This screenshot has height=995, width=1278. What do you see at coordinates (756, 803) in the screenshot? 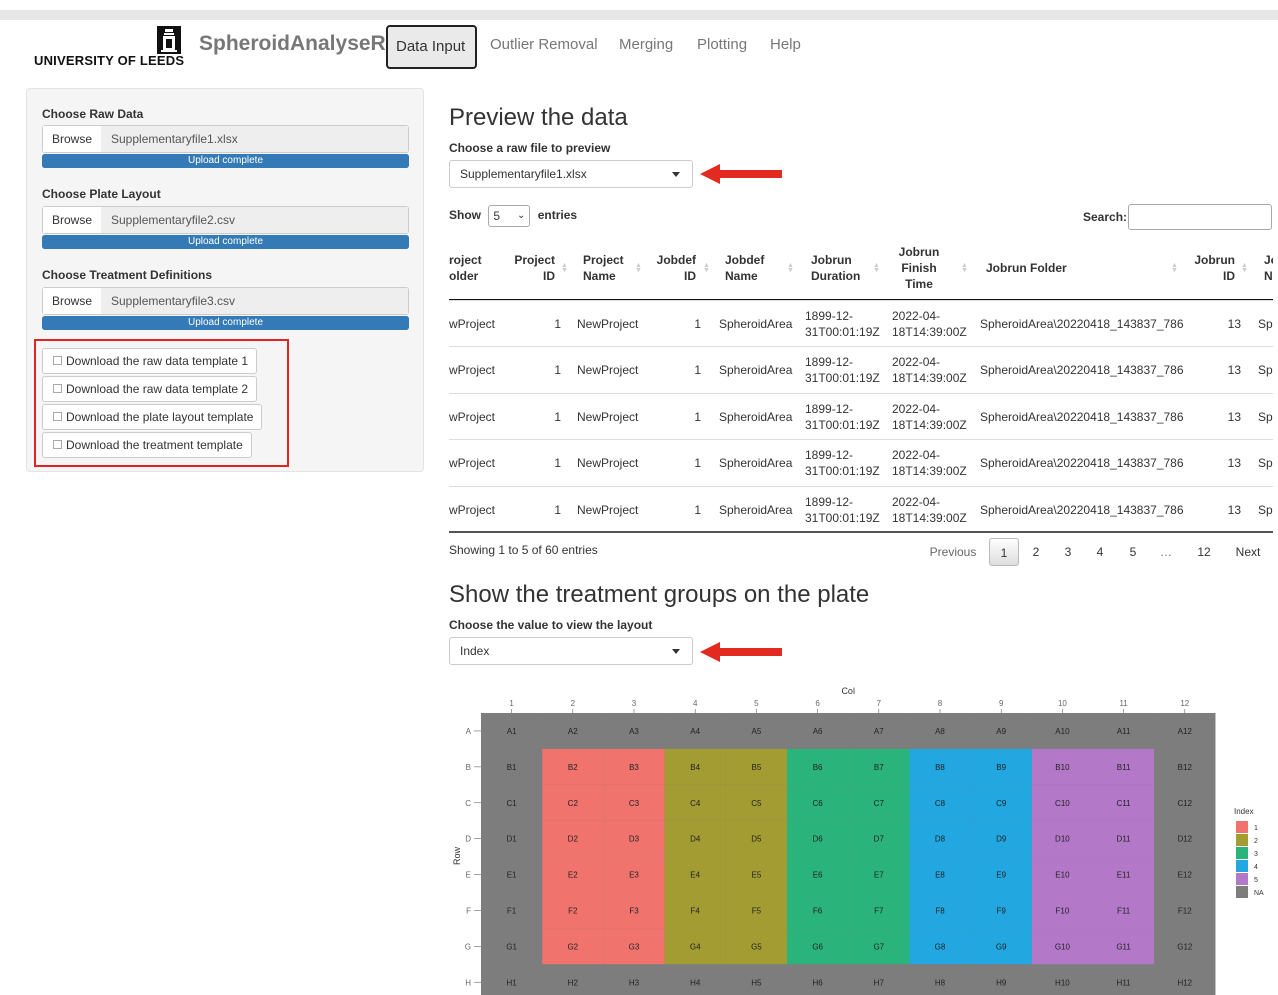
I see `well-label: C5` at bounding box center [756, 803].